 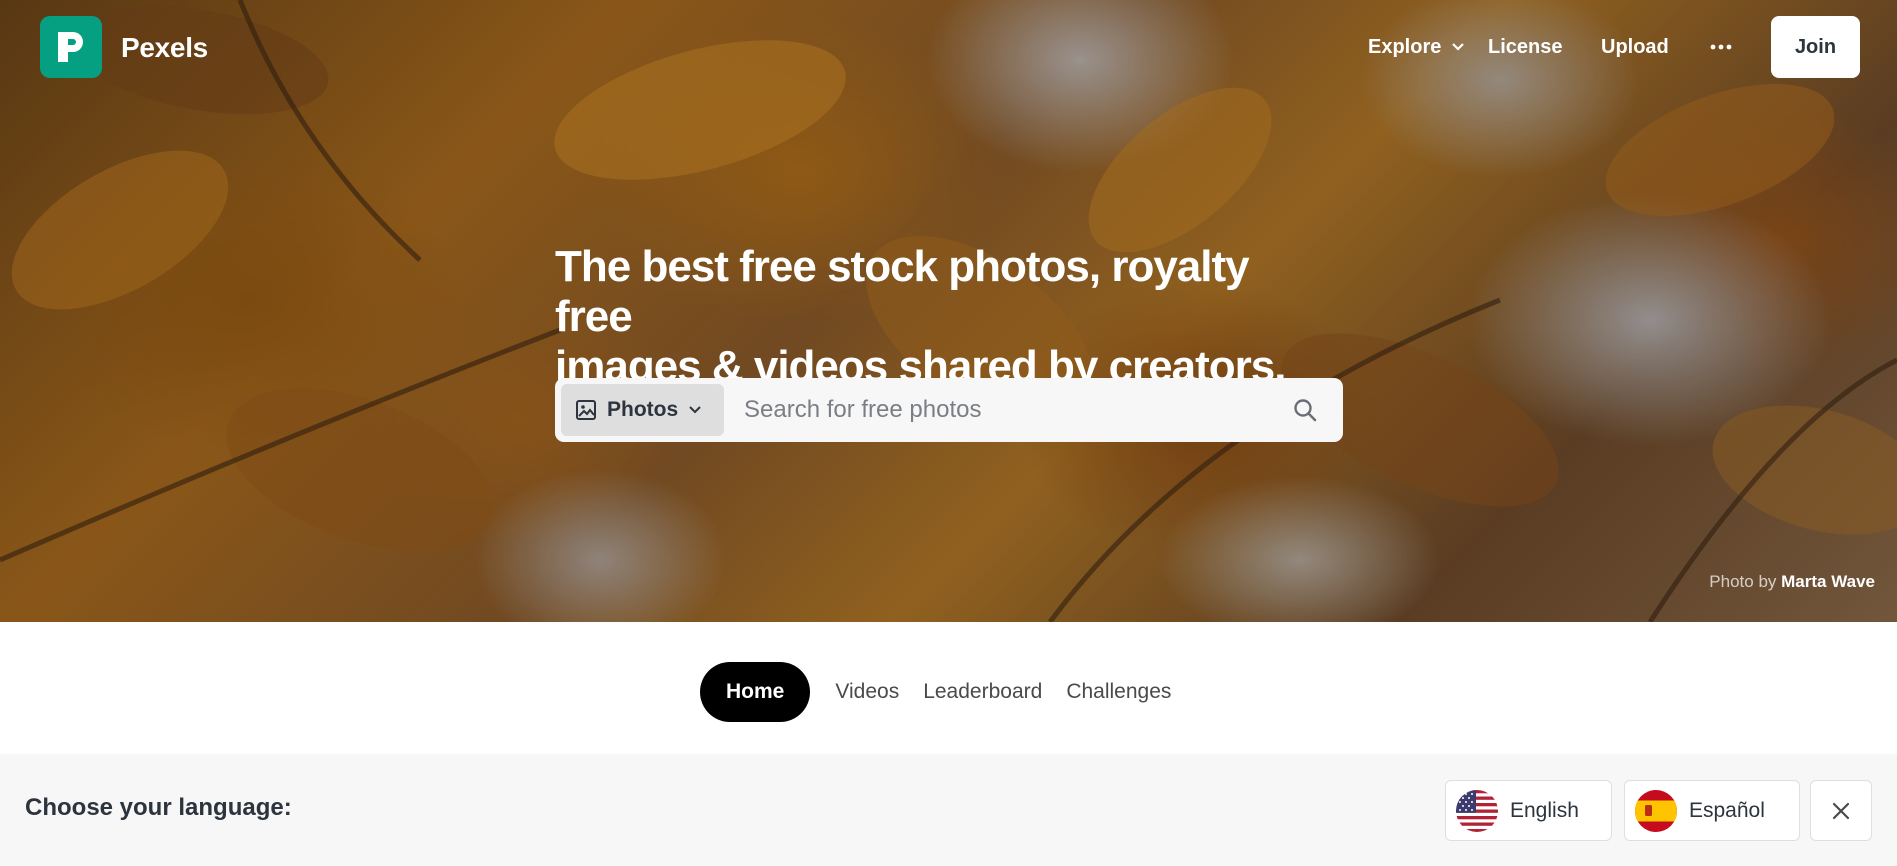 I want to click on tab-challenges: Challenges, so click(x=1118, y=692).